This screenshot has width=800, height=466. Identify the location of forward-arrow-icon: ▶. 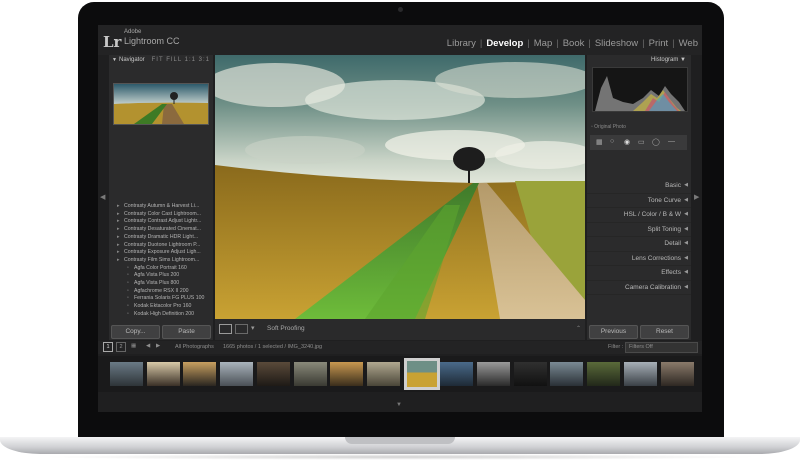
(158, 346).